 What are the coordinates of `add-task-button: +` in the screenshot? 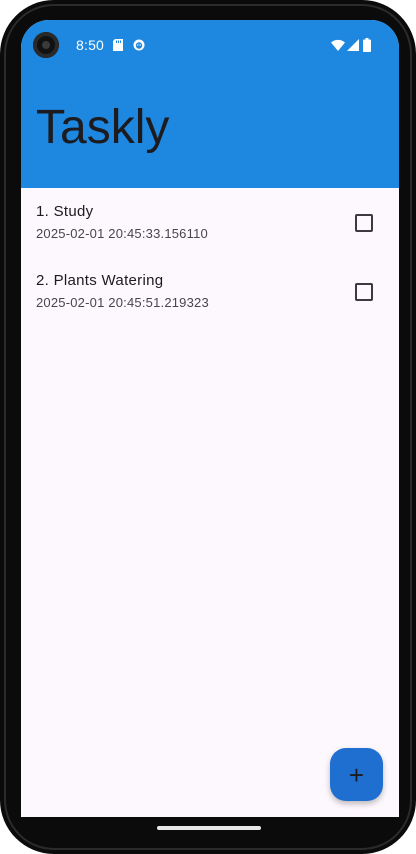 It's located at (356, 774).